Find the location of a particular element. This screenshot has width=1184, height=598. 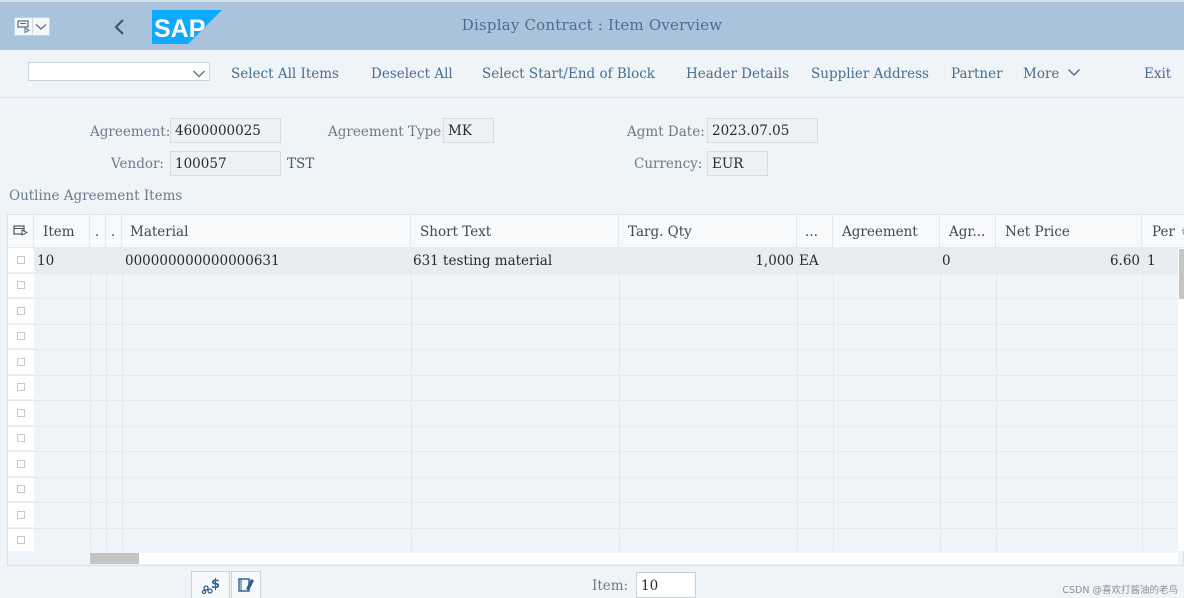

cell-targ-qty: 1,000 is located at coordinates (774, 261).